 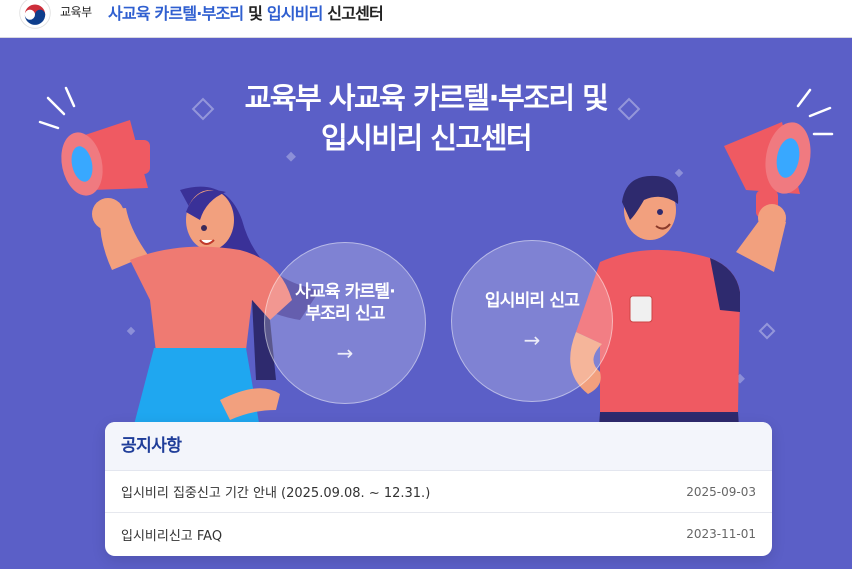 I want to click on site-header: 교육부 사교육 카르텔·부조리 및 입시비리 신고센터, so click(x=426, y=19).